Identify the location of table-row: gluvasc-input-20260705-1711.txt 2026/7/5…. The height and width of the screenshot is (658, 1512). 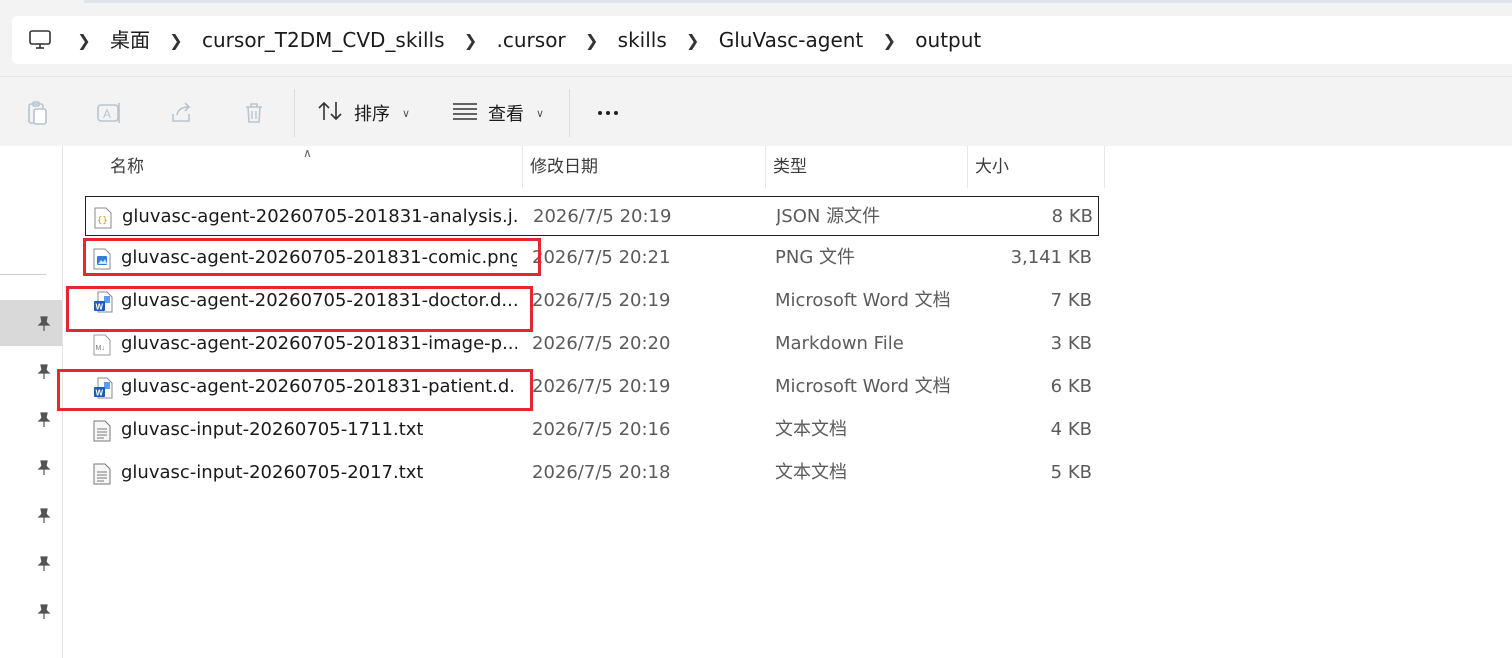
(592, 430).